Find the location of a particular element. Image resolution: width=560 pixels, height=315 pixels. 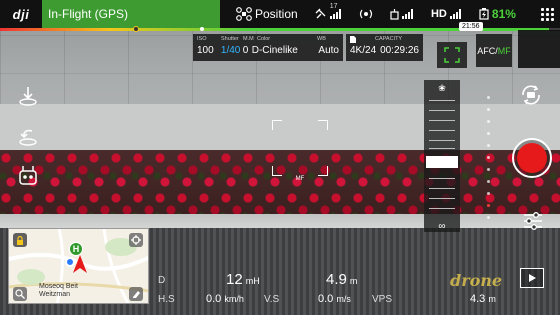

return-home-marker is located at coordinates (202, 29).